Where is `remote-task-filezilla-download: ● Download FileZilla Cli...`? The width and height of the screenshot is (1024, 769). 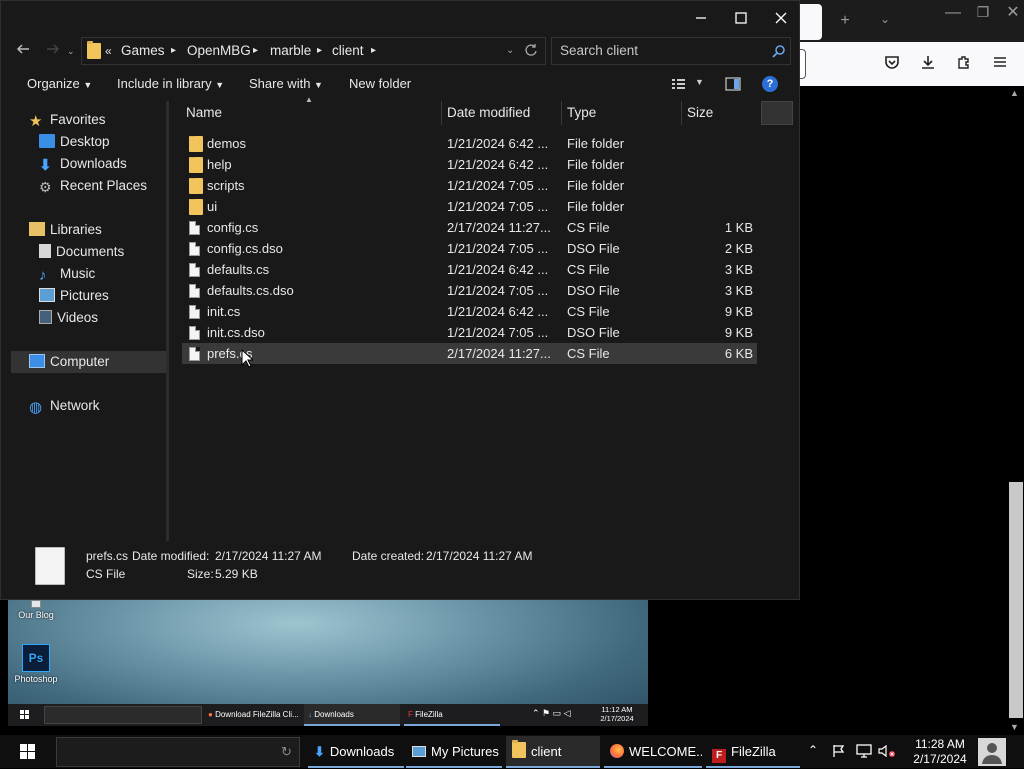 remote-task-filezilla-download: ● Download FileZilla Cli... is located at coordinates (252, 715).